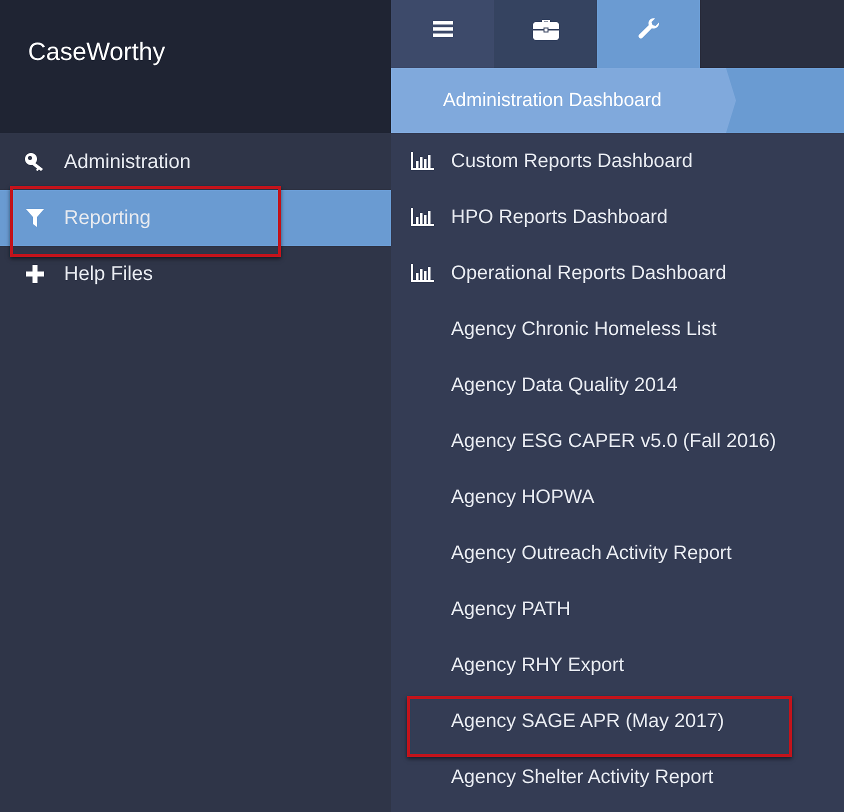 Image resolution: width=844 pixels, height=812 pixels. Describe the element at coordinates (195, 162) in the screenshot. I see `sidebar-item: Administration` at that location.